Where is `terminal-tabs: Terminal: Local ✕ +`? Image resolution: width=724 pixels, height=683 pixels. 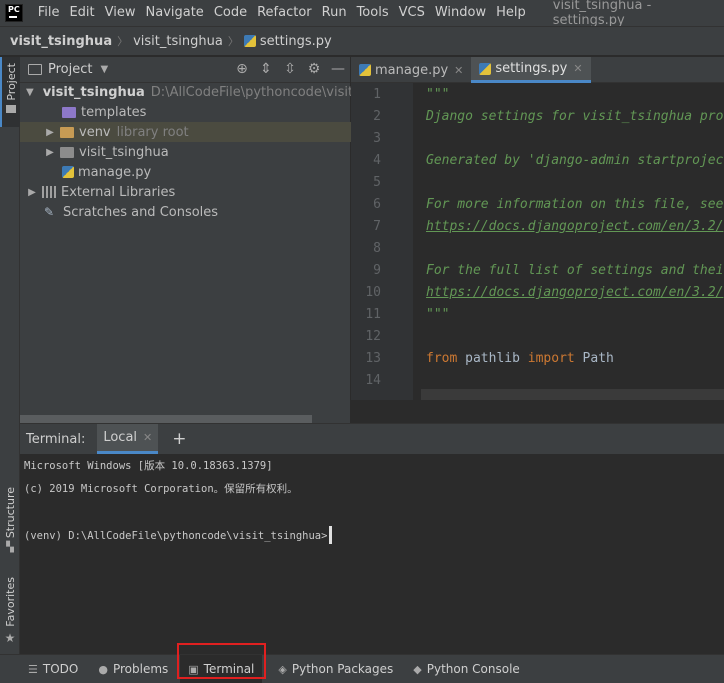 terminal-tabs: Terminal: Local ✕ + is located at coordinates (372, 439).